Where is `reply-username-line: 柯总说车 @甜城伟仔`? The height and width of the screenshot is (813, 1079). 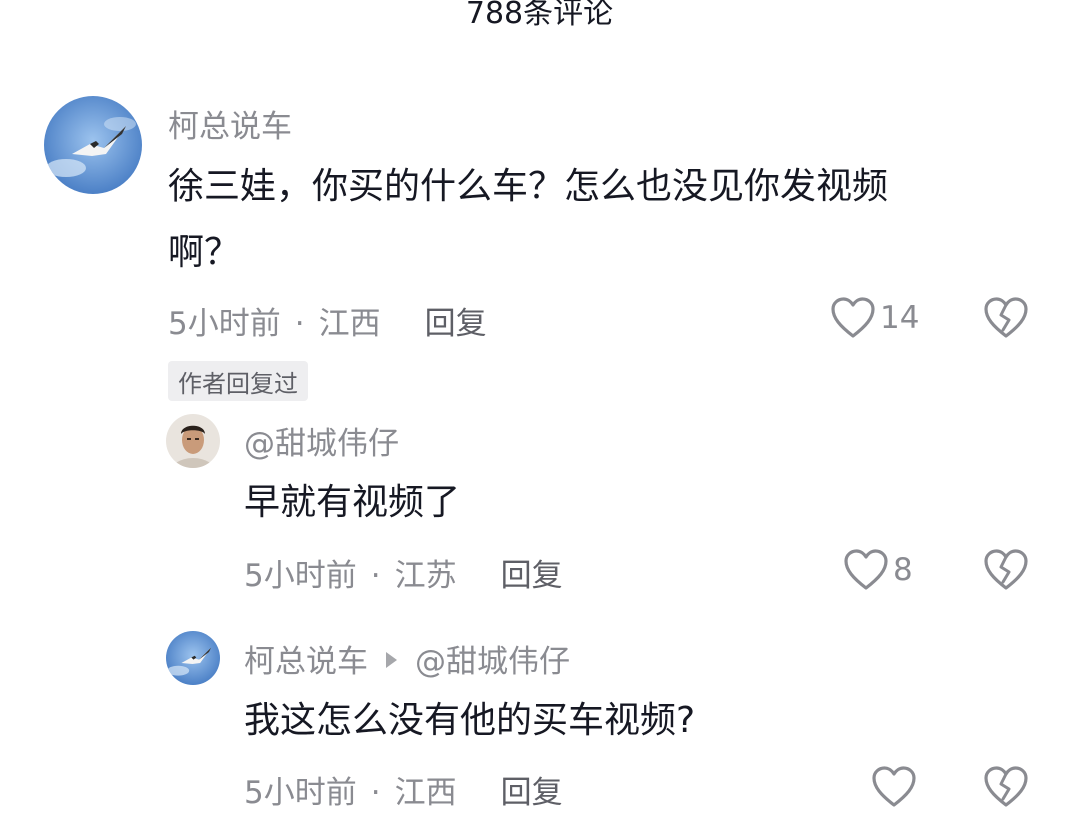
reply-username-line: 柯总说车 @甜城伟仔 is located at coordinates (407, 658).